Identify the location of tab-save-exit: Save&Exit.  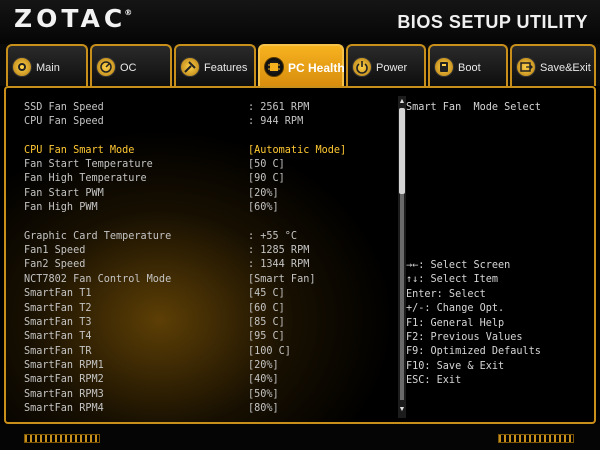
(553, 65).